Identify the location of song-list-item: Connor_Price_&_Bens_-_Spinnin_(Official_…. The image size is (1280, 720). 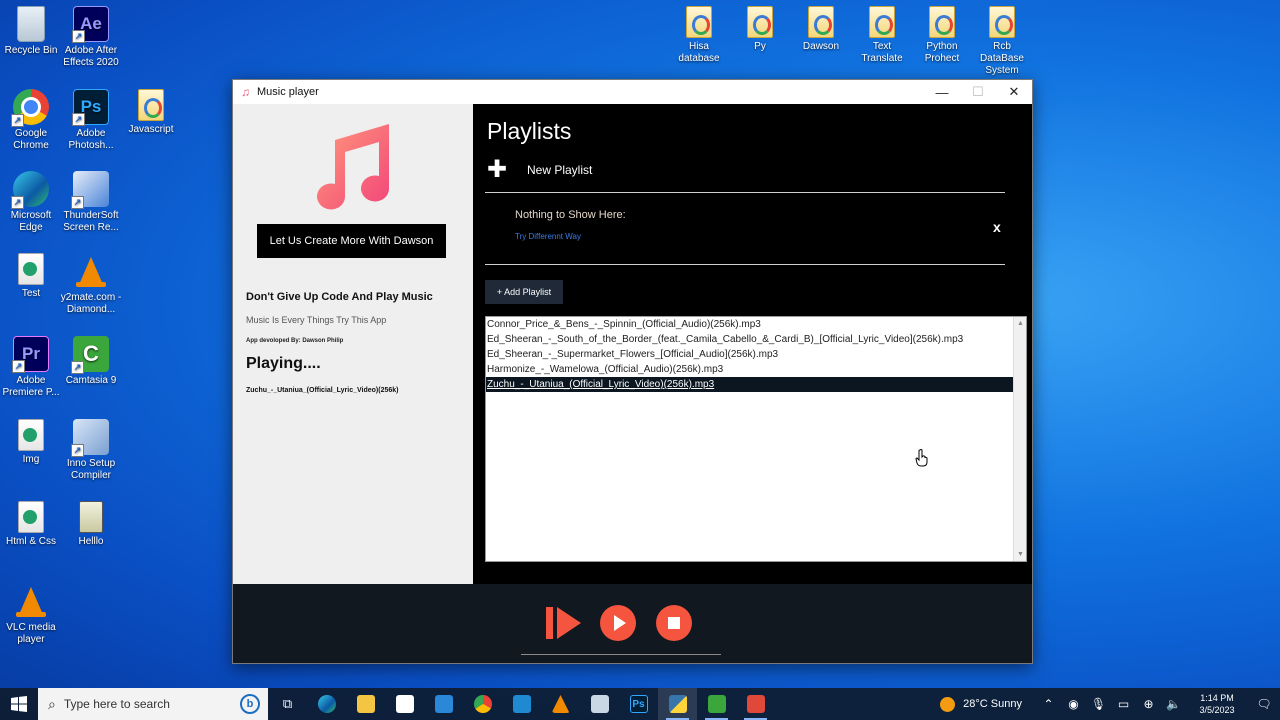
(750, 324).